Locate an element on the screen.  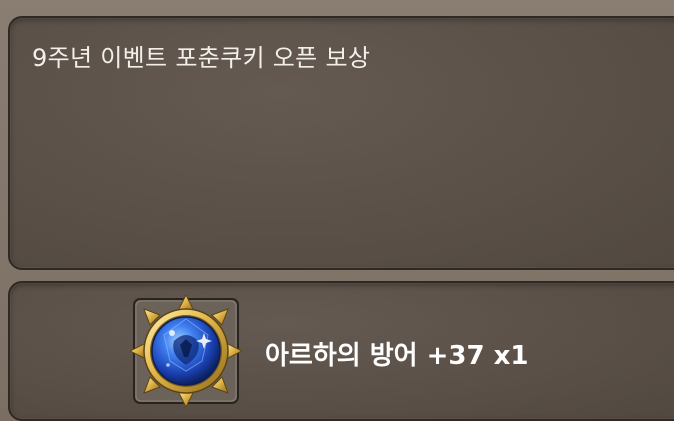
item-slot is located at coordinates (186, 351).